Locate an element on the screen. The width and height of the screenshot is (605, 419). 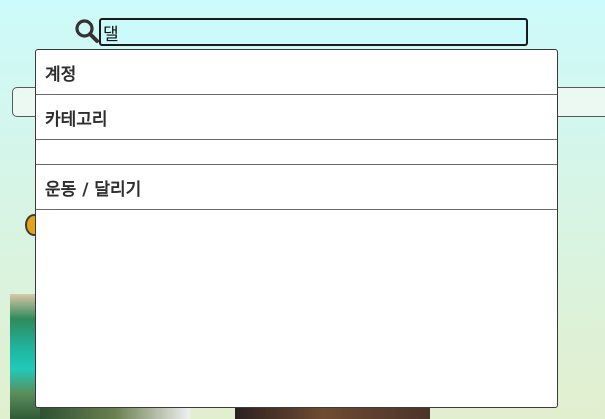
suggestion-item-label: 운동 / 달리기 is located at coordinates (93, 189).